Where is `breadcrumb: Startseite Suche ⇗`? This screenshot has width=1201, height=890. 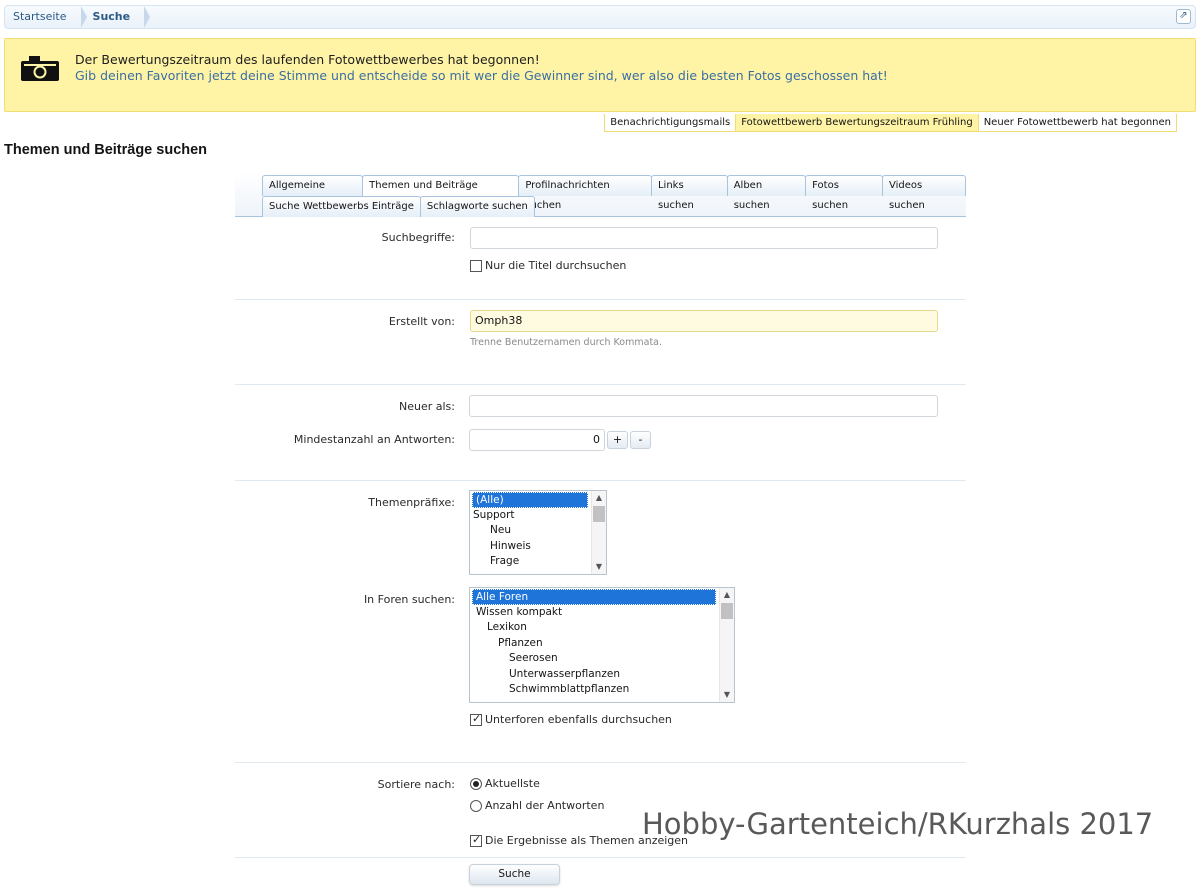 breadcrumb: Startseite Suche ⇗ is located at coordinates (600, 17).